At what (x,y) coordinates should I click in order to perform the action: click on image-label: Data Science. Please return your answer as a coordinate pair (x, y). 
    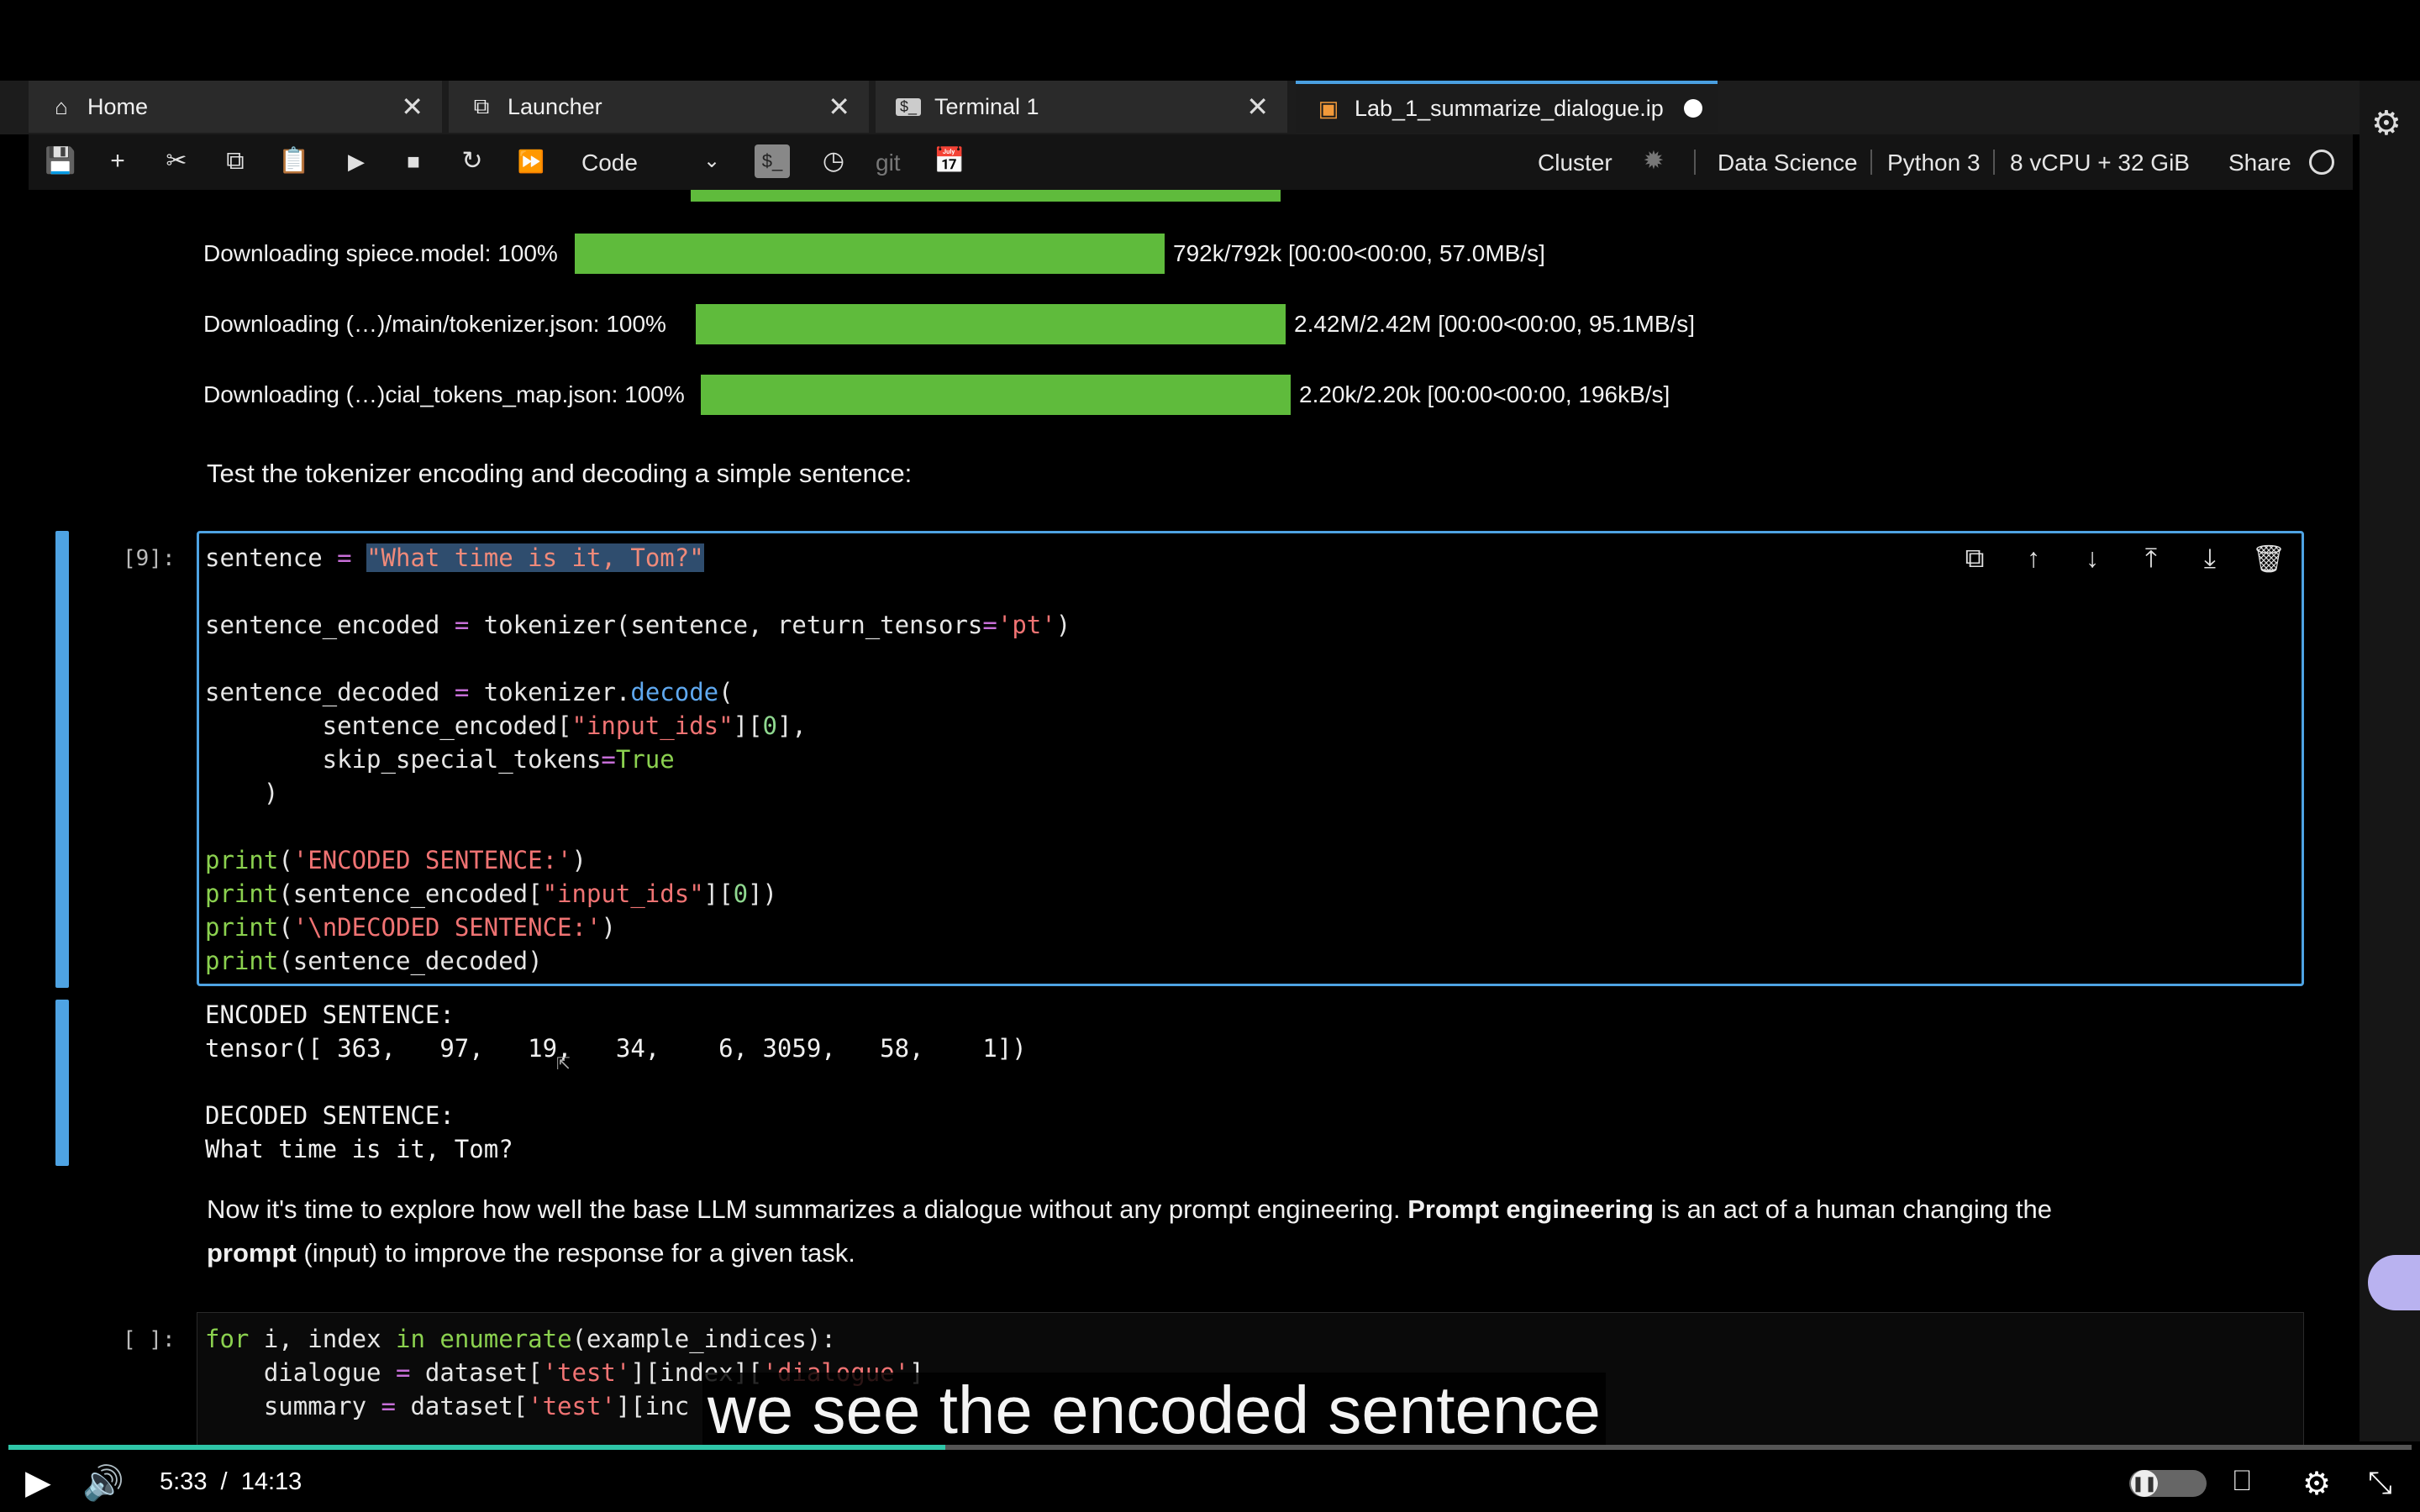
    Looking at the image, I should click on (1788, 163).